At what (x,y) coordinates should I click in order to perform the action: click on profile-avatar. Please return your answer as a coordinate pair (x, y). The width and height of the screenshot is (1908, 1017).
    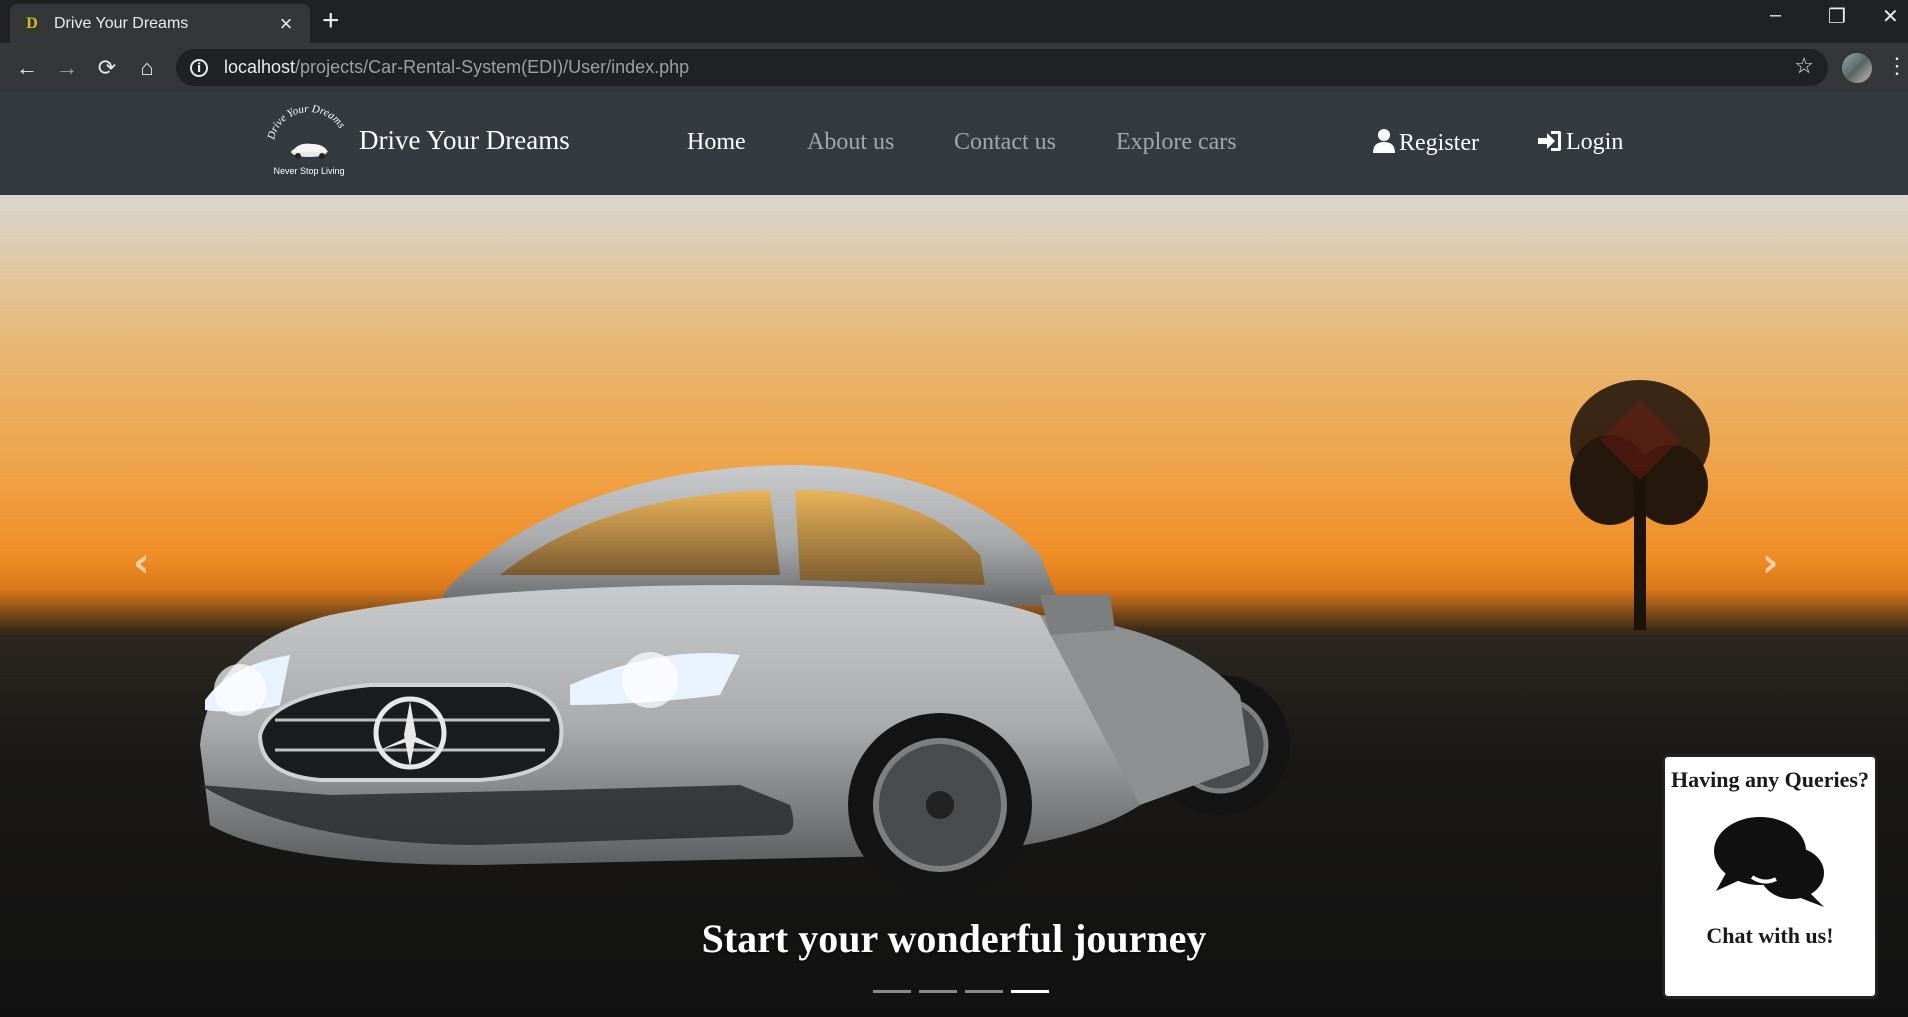
    Looking at the image, I should click on (1857, 68).